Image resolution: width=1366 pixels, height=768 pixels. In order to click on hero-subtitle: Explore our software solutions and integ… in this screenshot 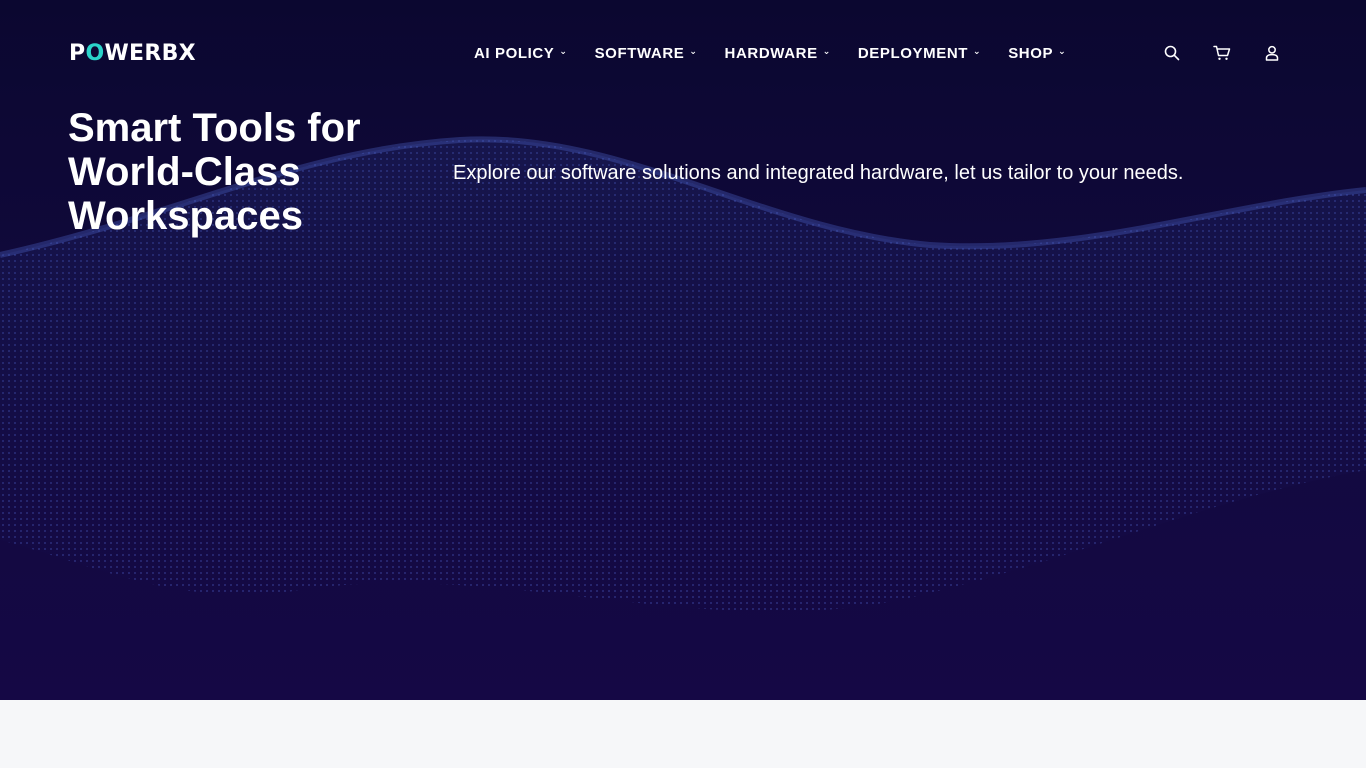, I will do `click(818, 173)`.